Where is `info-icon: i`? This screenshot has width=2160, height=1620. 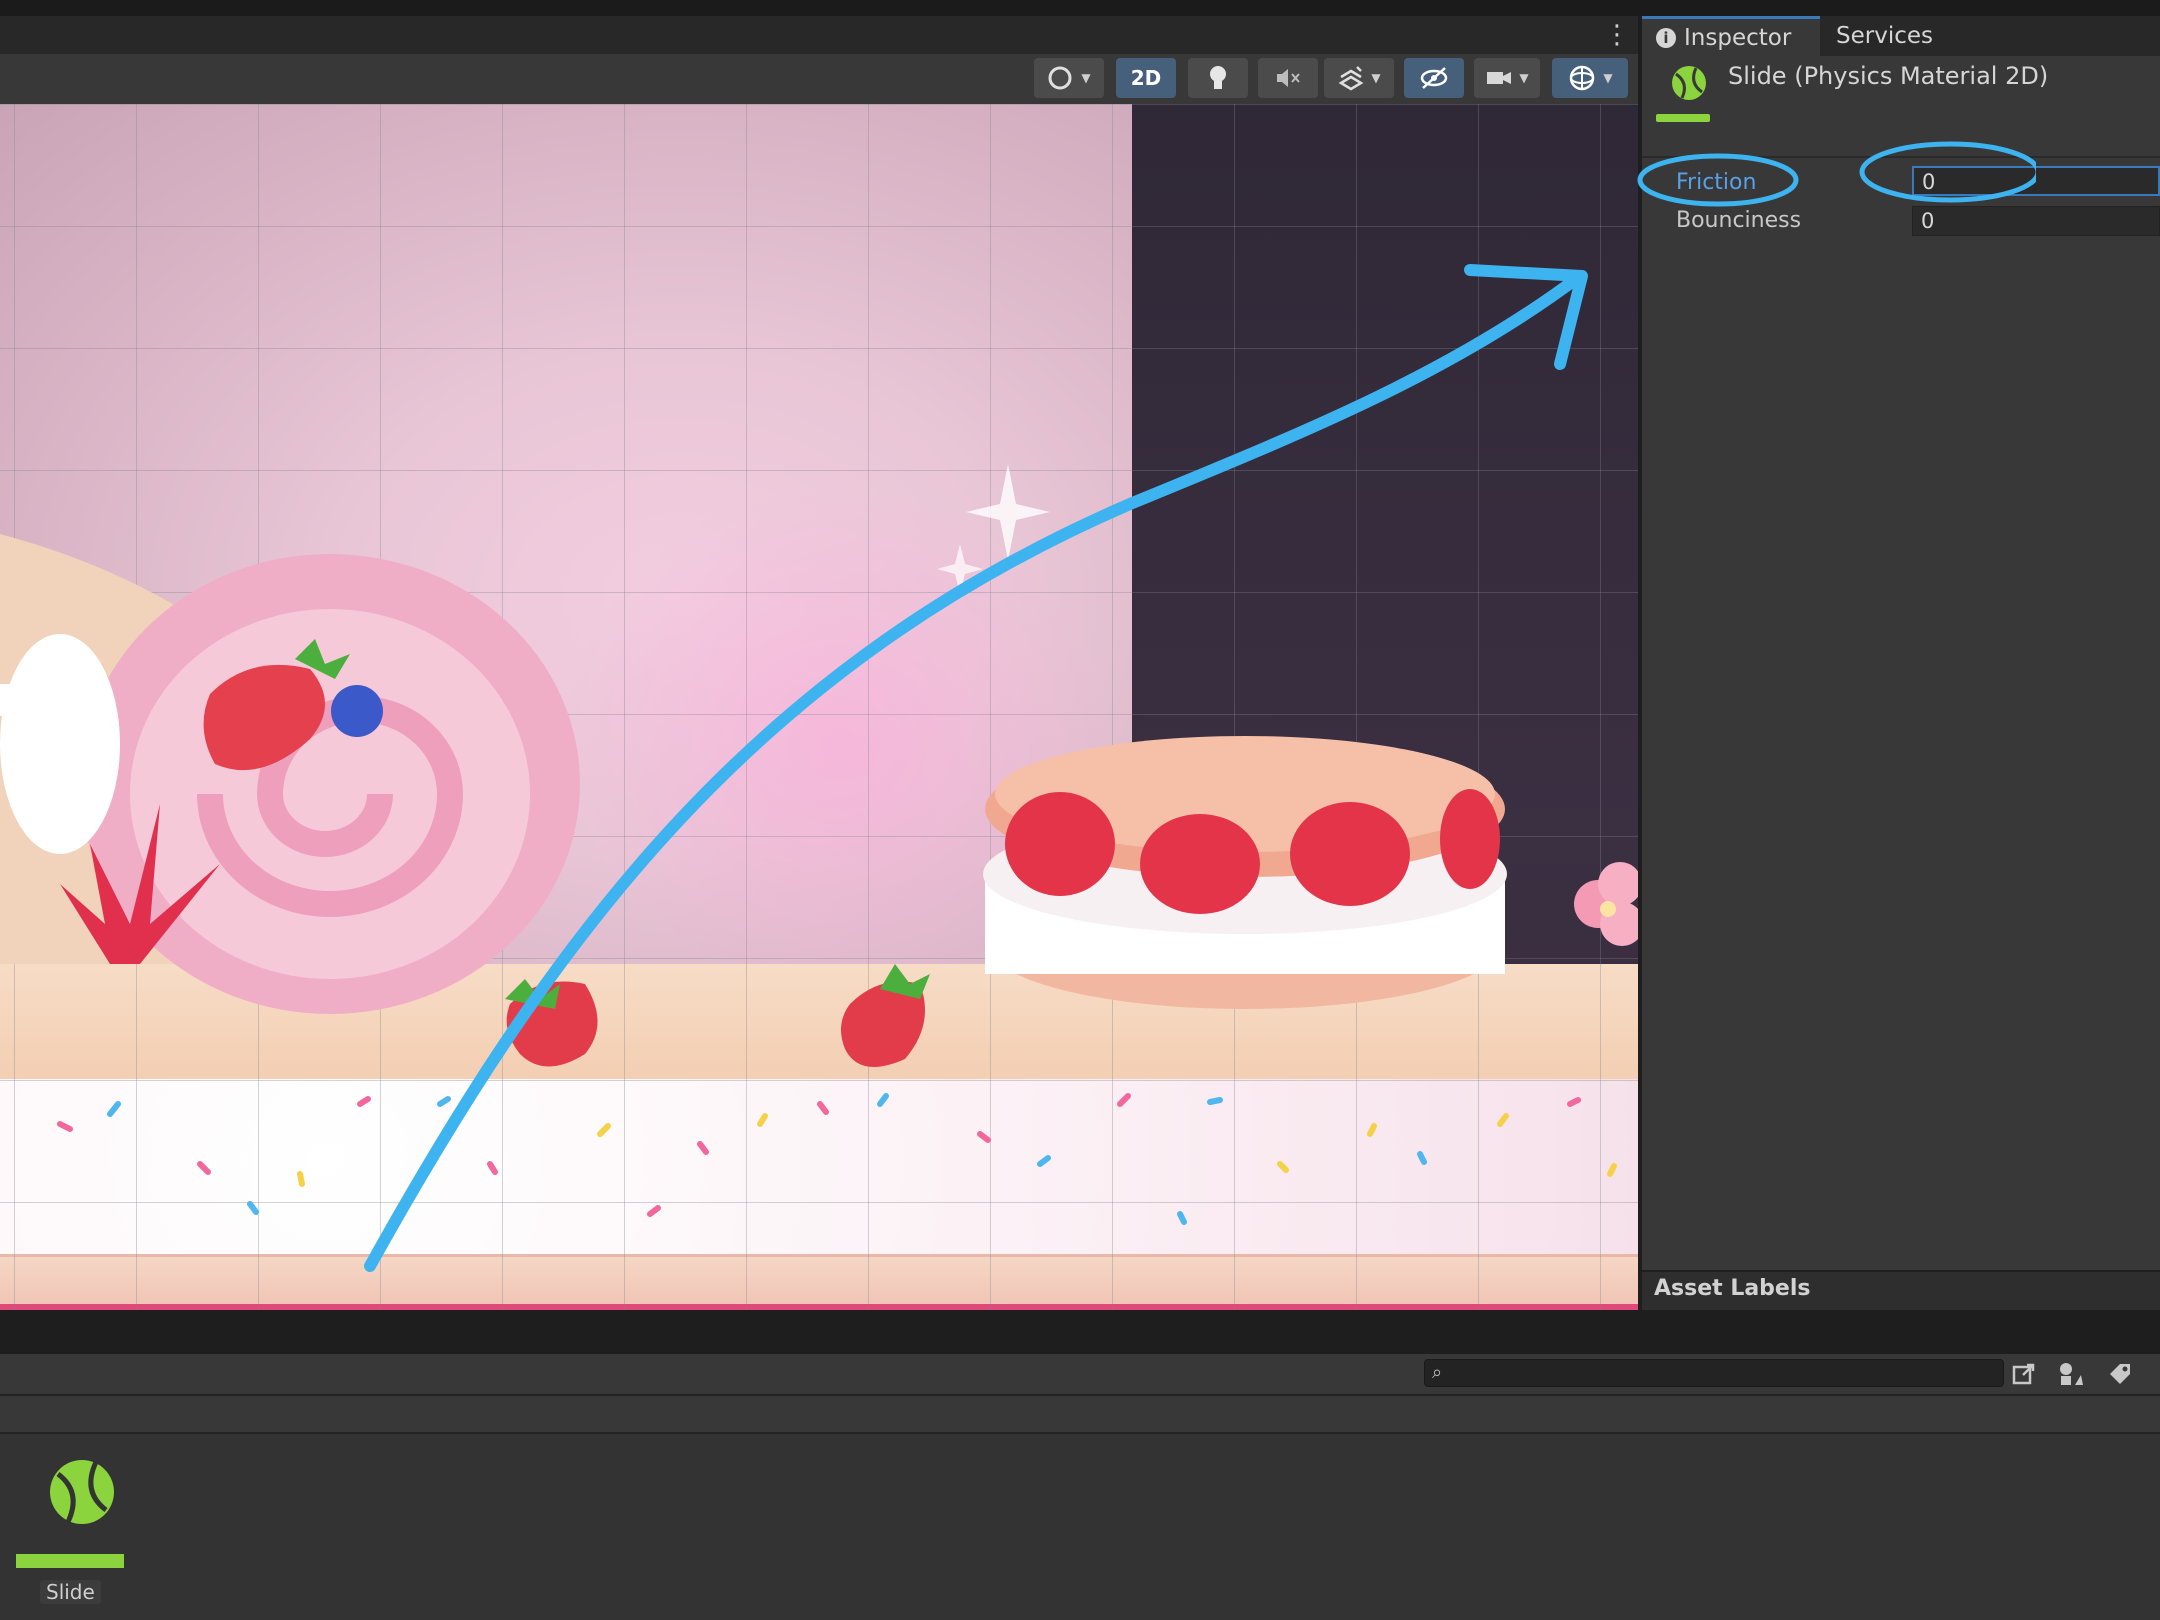 info-icon: i is located at coordinates (1666, 37).